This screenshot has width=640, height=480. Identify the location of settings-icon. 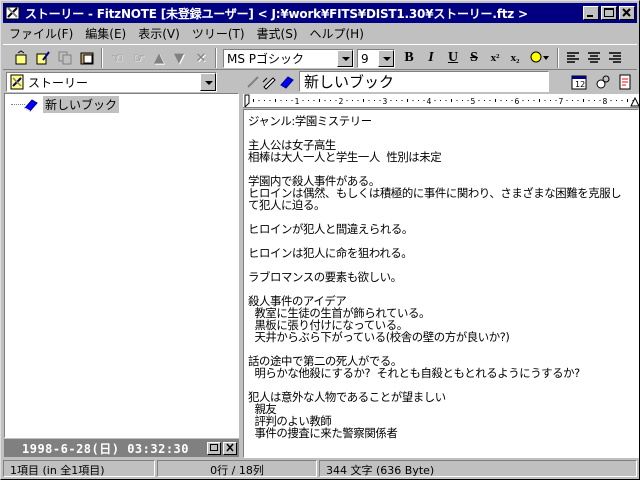
(603, 82).